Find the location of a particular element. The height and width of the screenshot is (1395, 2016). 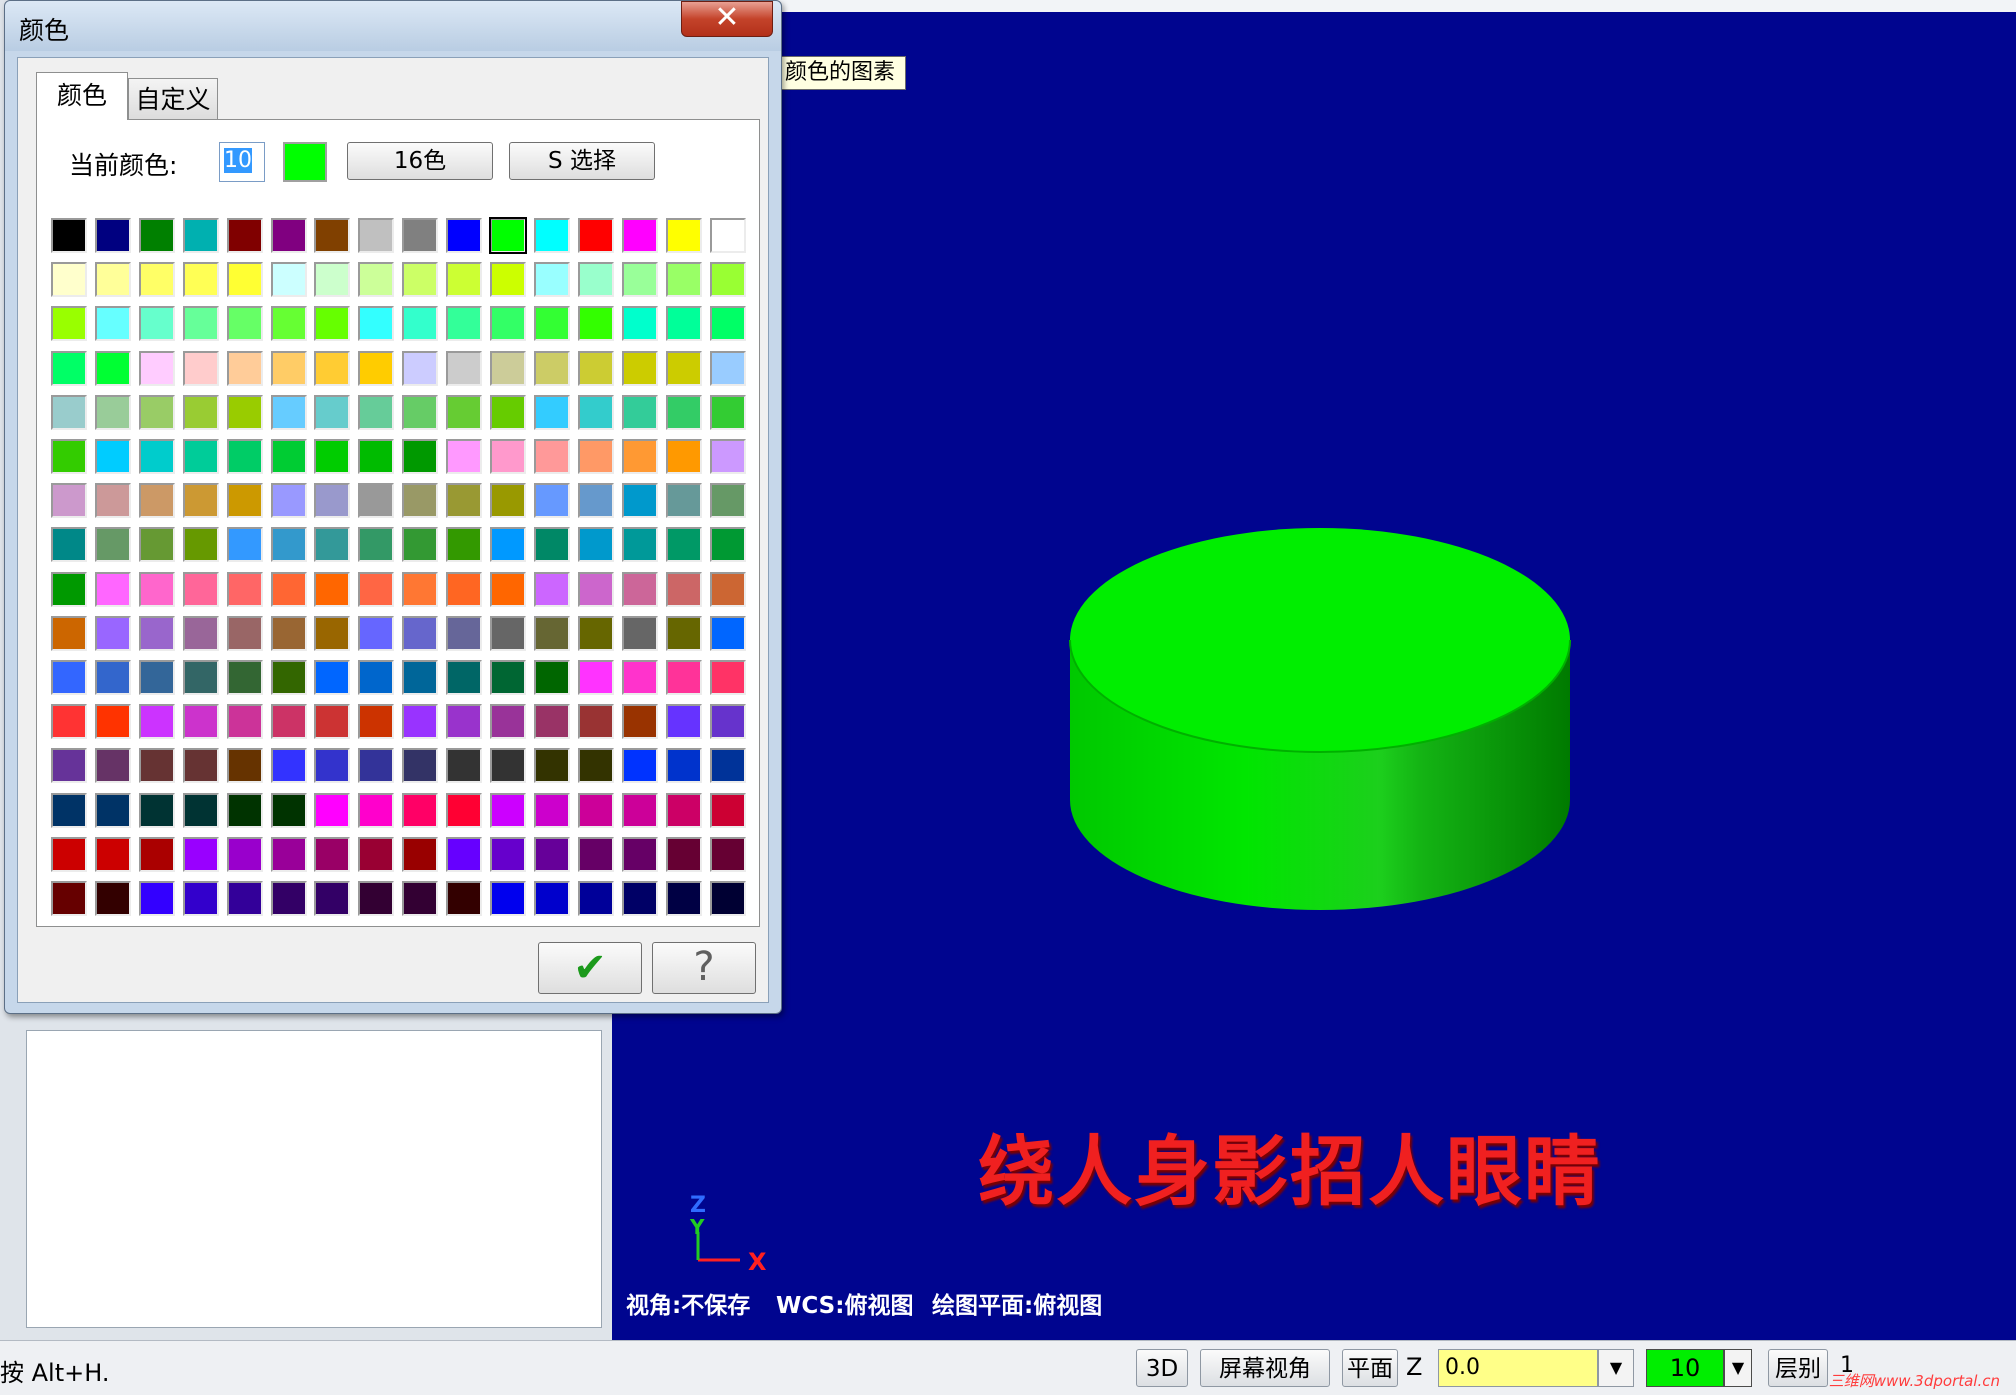

close-button: ✕ is located at coordinates (727, 19).